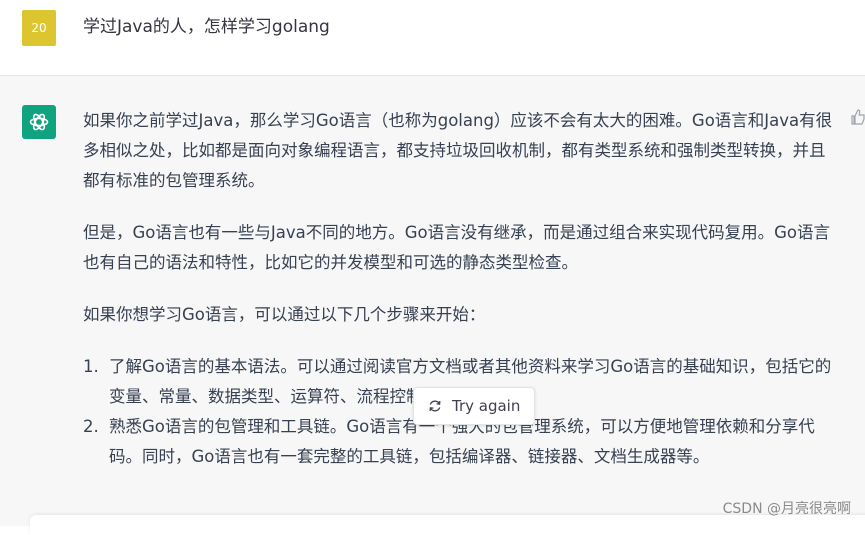 The height and width of the screenshot is (535, 865). I want to click on user-message-text: 学过Java的人，怎样学习golang, so click(206, 27).